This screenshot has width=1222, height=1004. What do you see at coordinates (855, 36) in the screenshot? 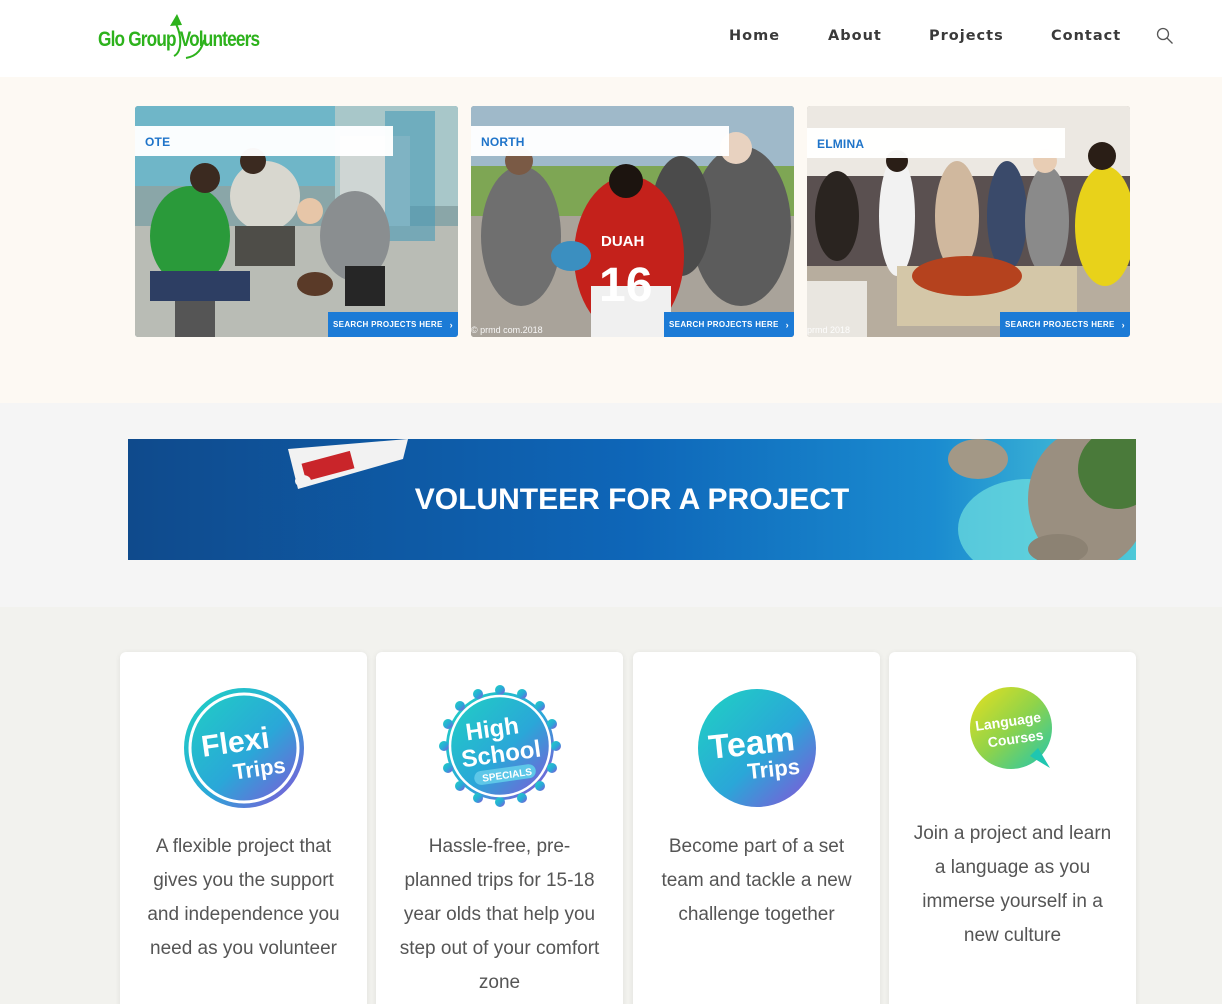
I see `nav-about: About` at bounding box center [855, 36].